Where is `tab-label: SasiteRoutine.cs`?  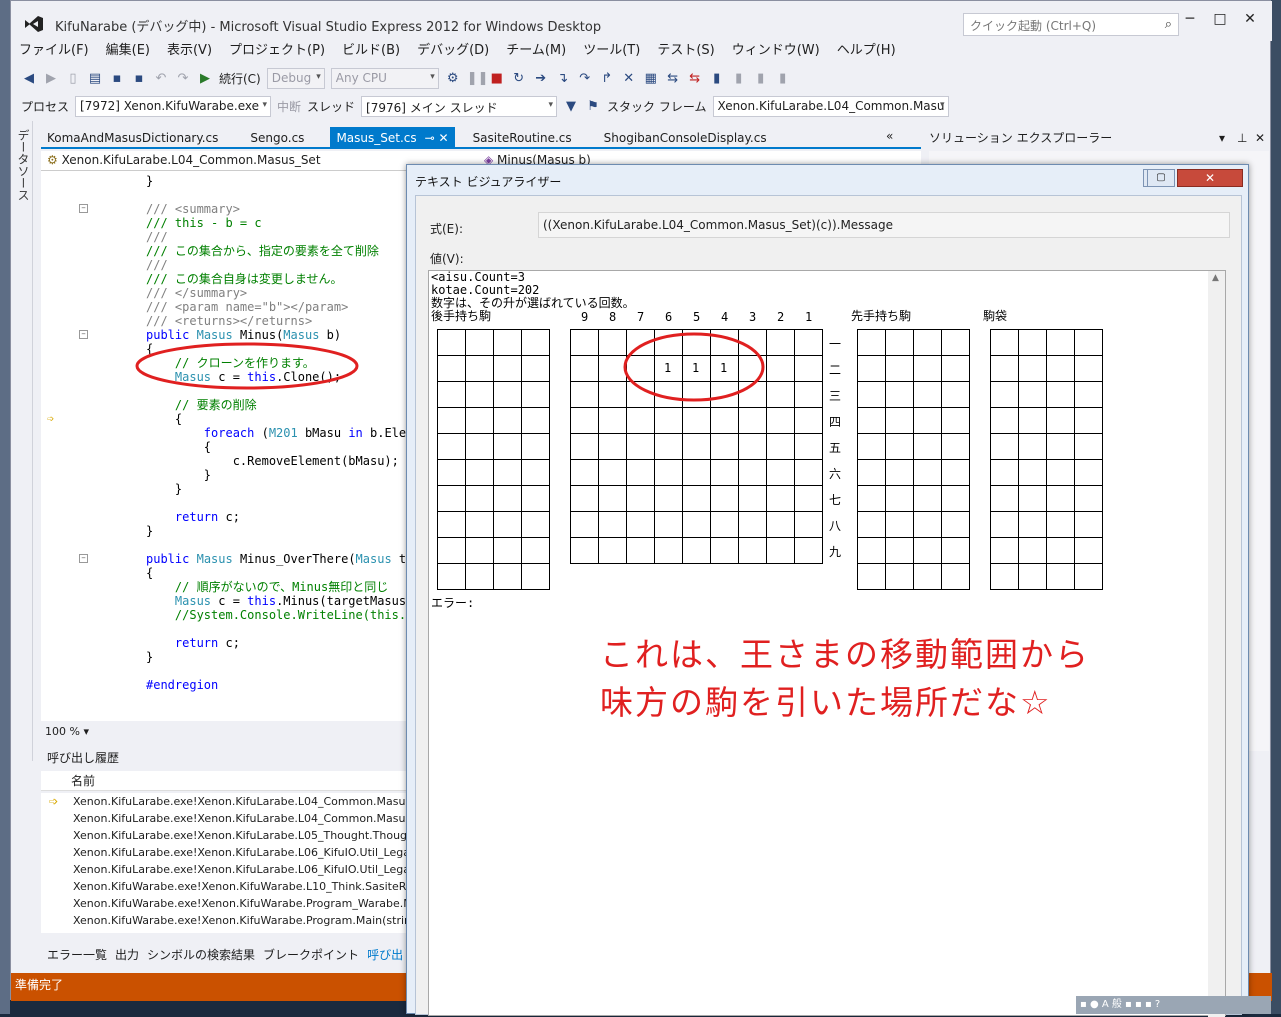 tab-label: SasiteRoutine.cs is located at coordinates (522, 138).